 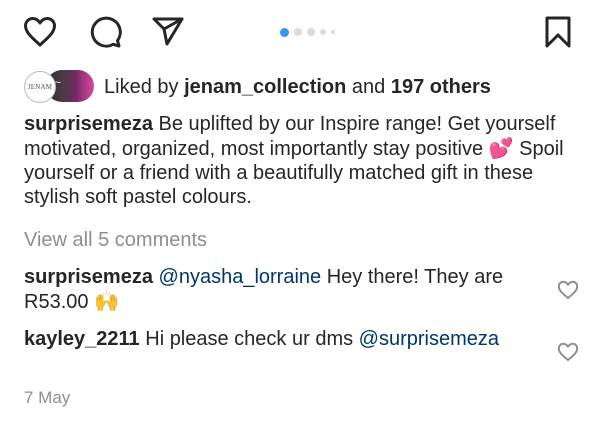 What do you see at coordinates (265, 87) in the screenshot?
I see `liker-username-link: jenam_collection` at bounding box center [265, 87].